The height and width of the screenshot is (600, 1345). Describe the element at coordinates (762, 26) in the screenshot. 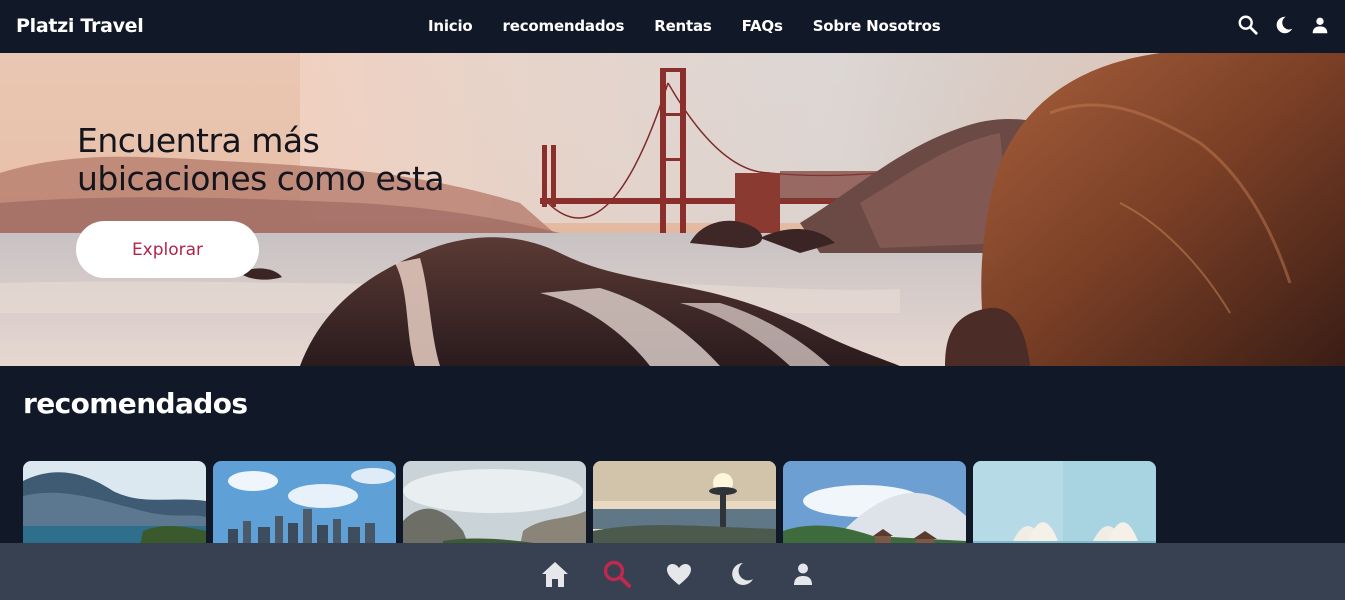

I see `nav-link-faqs: FAQs` at that location.